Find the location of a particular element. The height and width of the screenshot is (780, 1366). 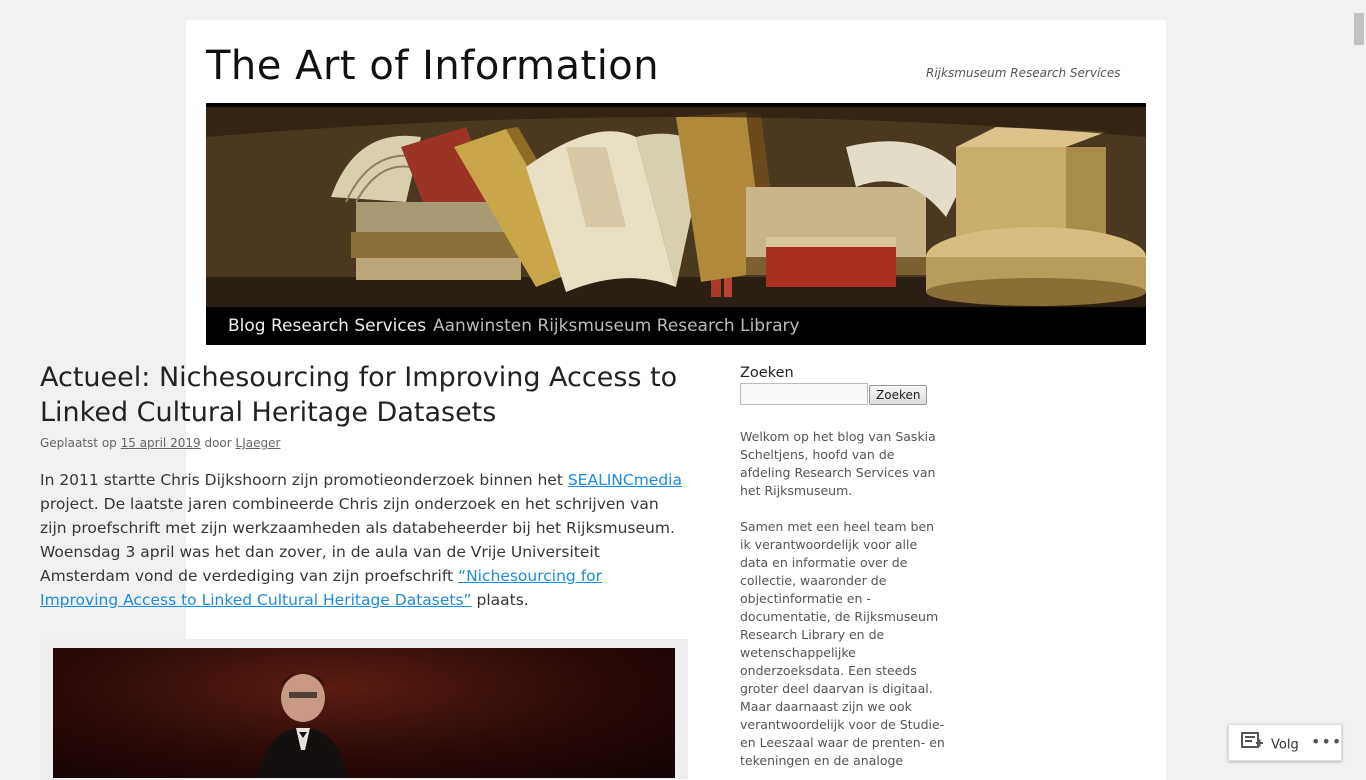

post-image-frame is located at coordinates (364, 709).